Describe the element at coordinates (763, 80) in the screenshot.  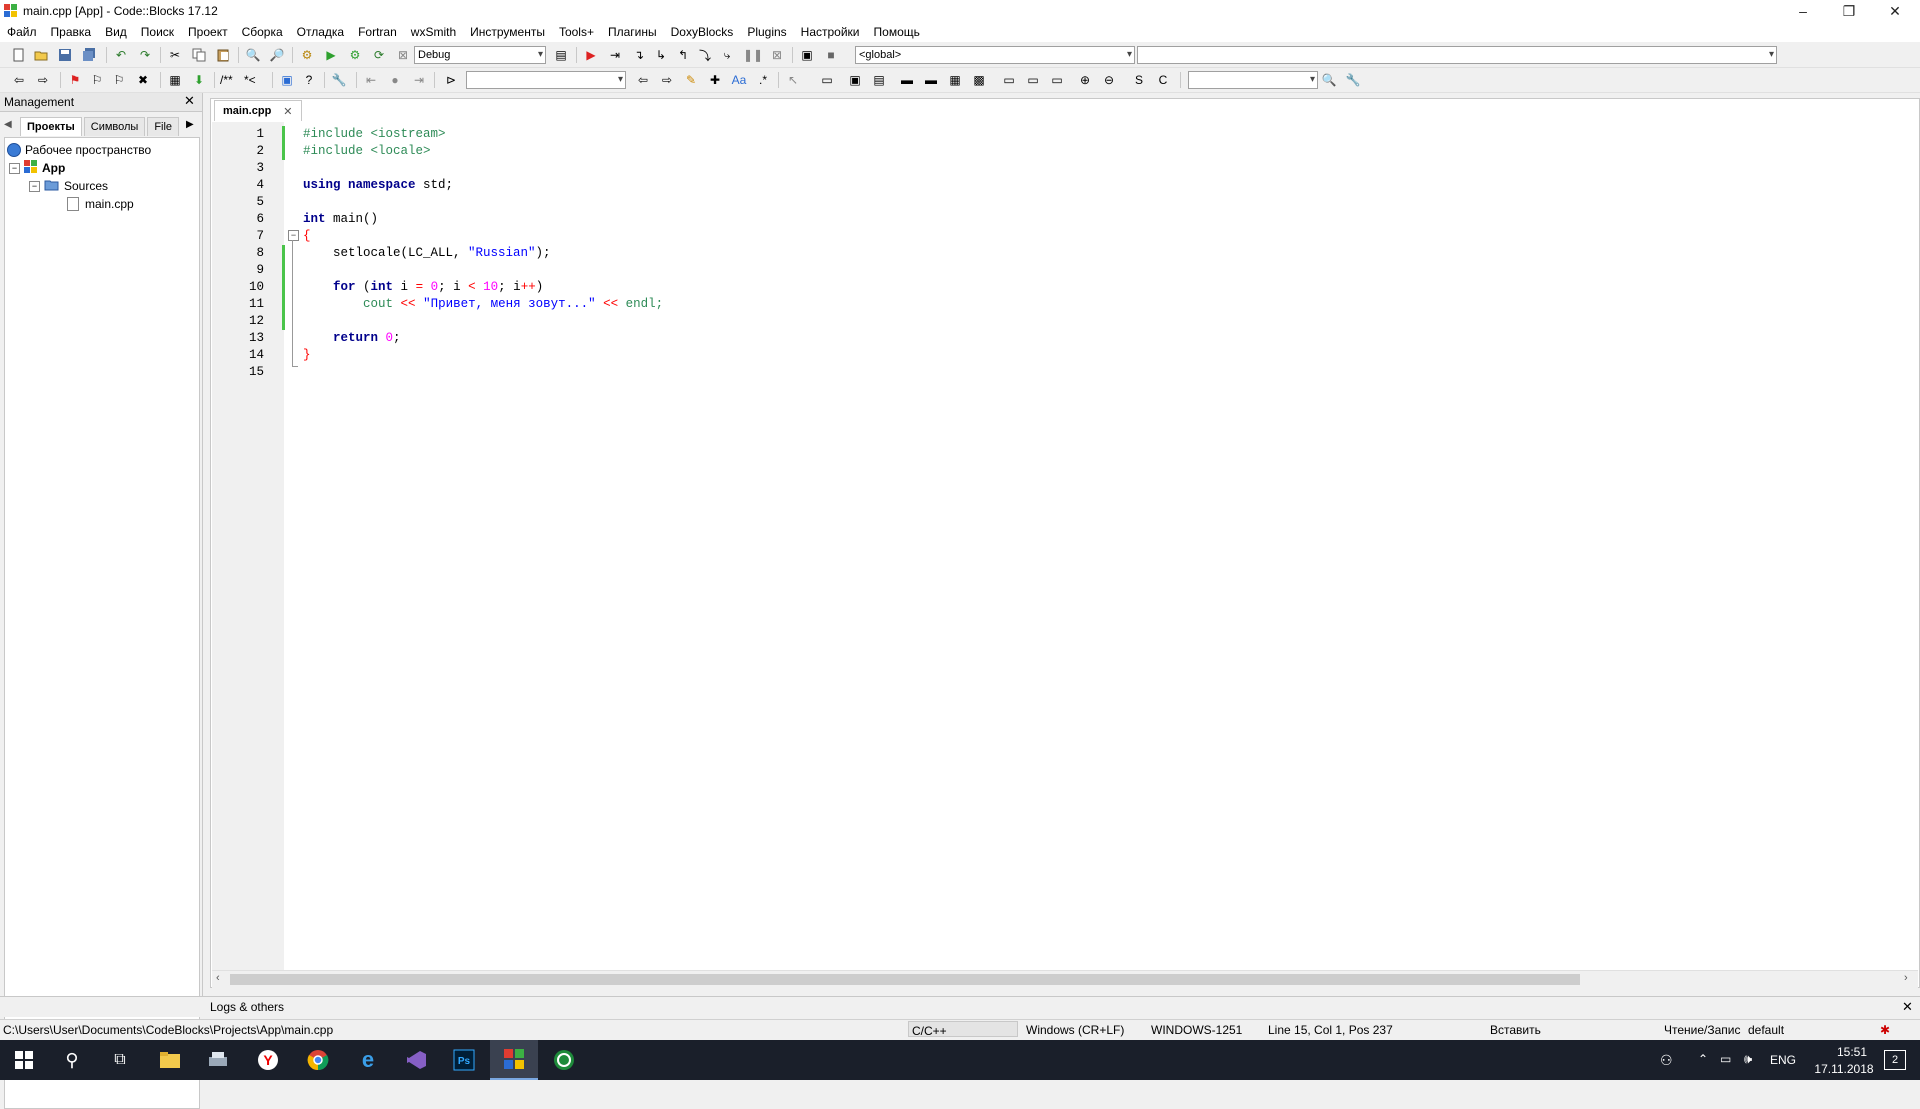
I see `regex-icon: .*` at that location.